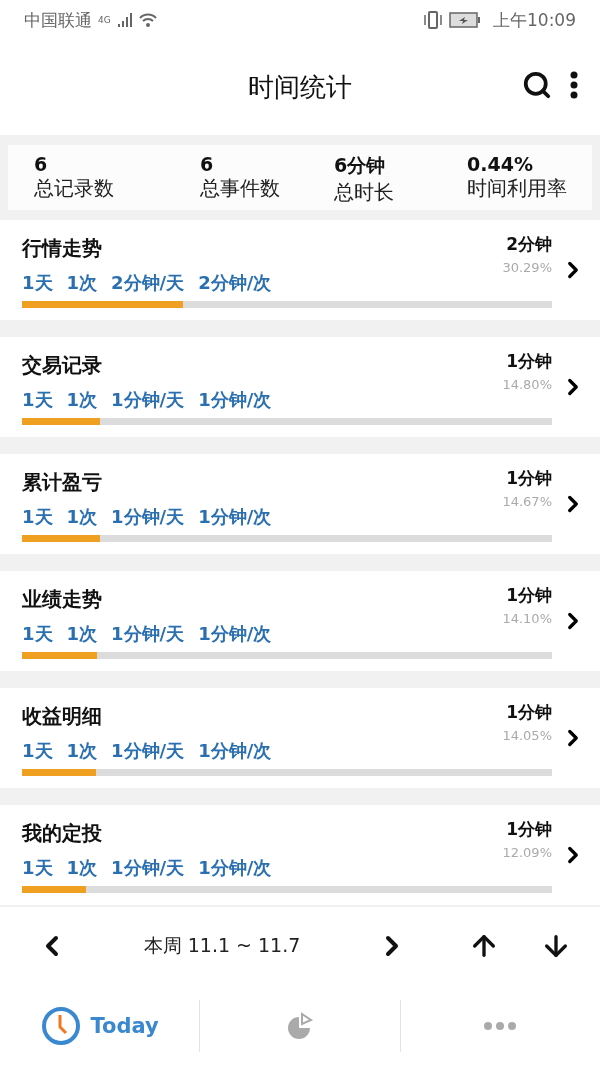 The width and height of the screenshot is (600, 1067). I want to click on event-share: 14.05%, so click(527, 735).